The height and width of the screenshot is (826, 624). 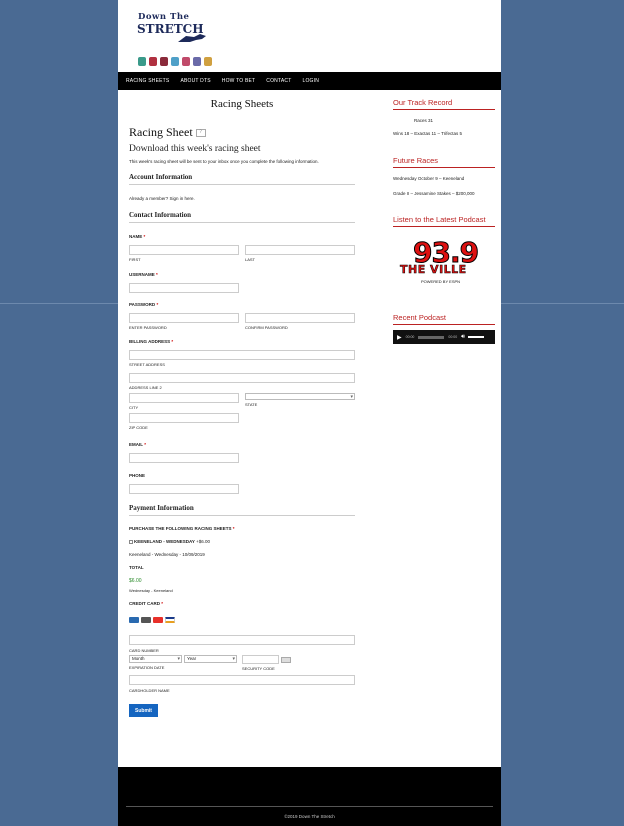 I want to click on year-select: Year, so click(x=210, y=659).